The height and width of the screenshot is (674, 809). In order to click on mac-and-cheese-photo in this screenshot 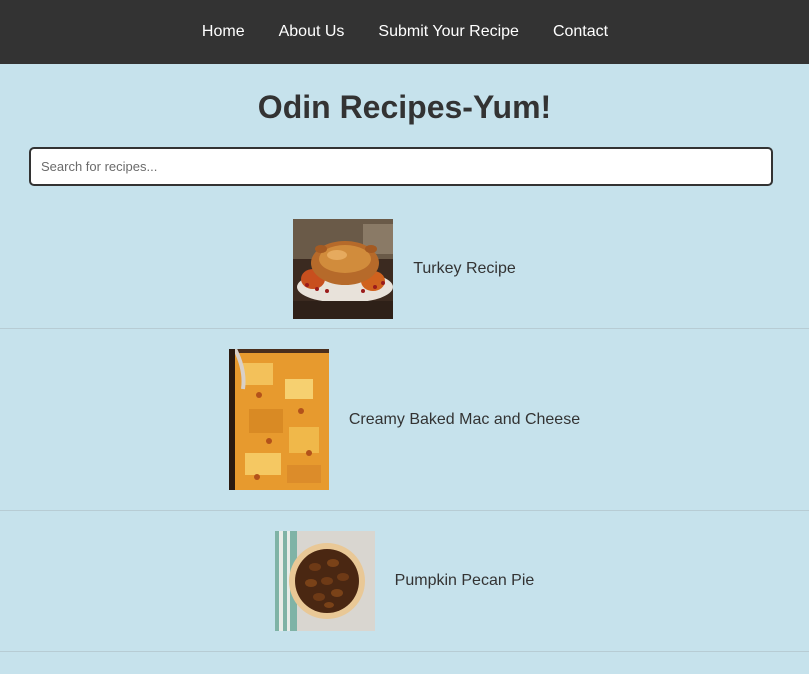, I will do `click(278, 419)`.